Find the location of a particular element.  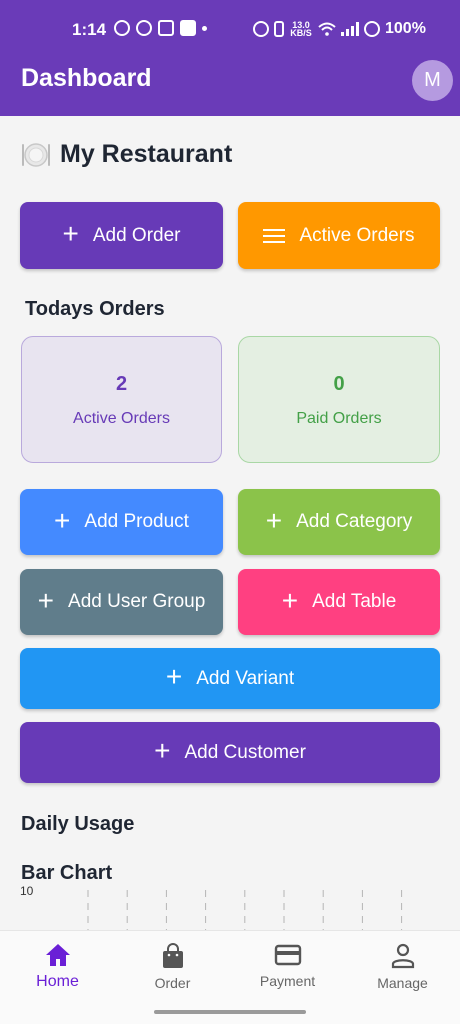

home-icon is located at coordinates (57, 955).